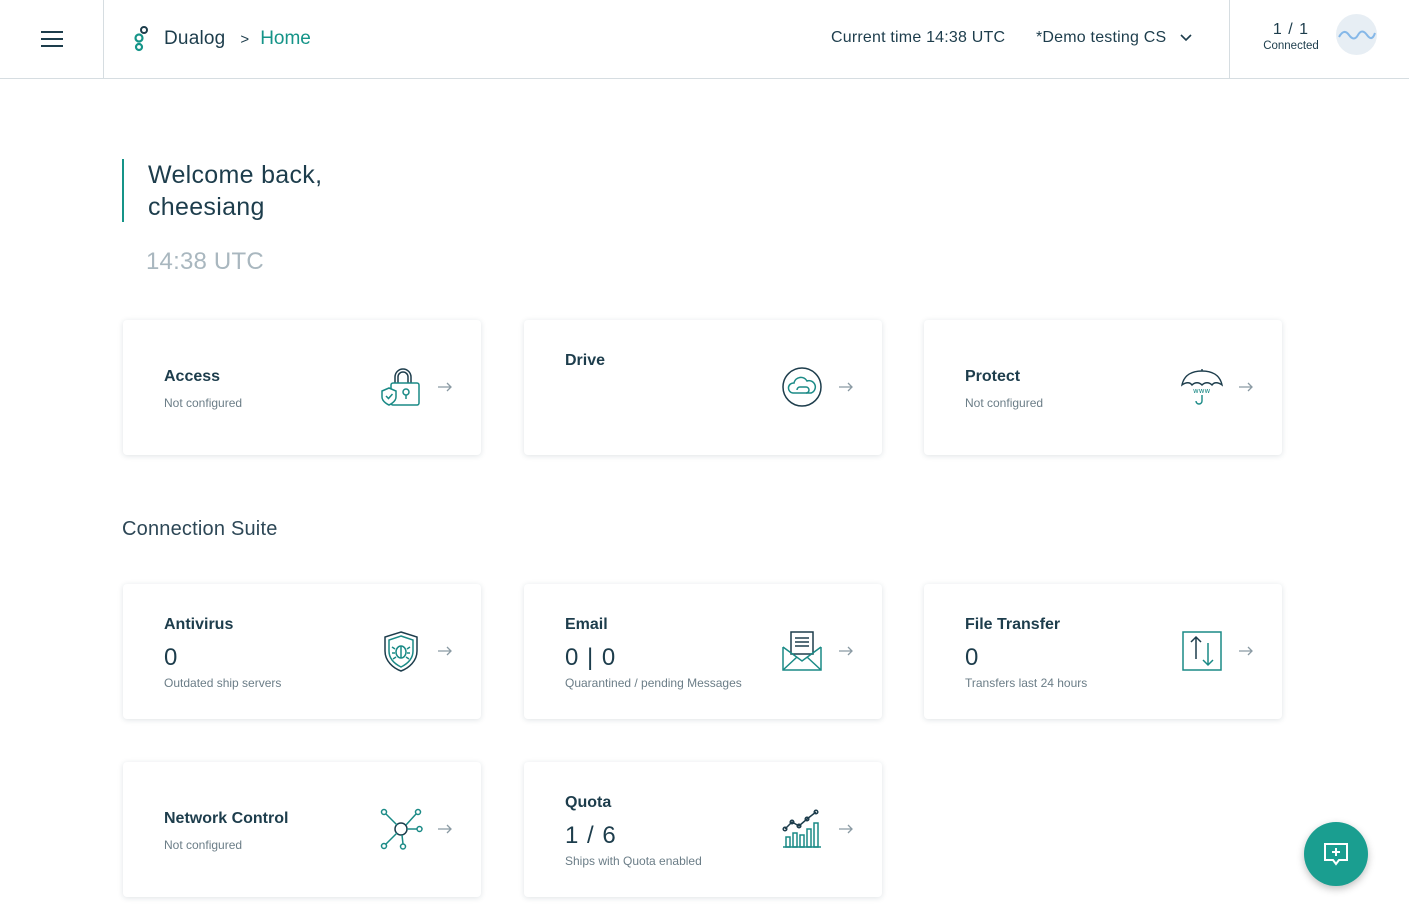  What do you see at coordinates (1229, 39) in the screenshot?
I see `header-divider` at bounding box center [1229, 39].